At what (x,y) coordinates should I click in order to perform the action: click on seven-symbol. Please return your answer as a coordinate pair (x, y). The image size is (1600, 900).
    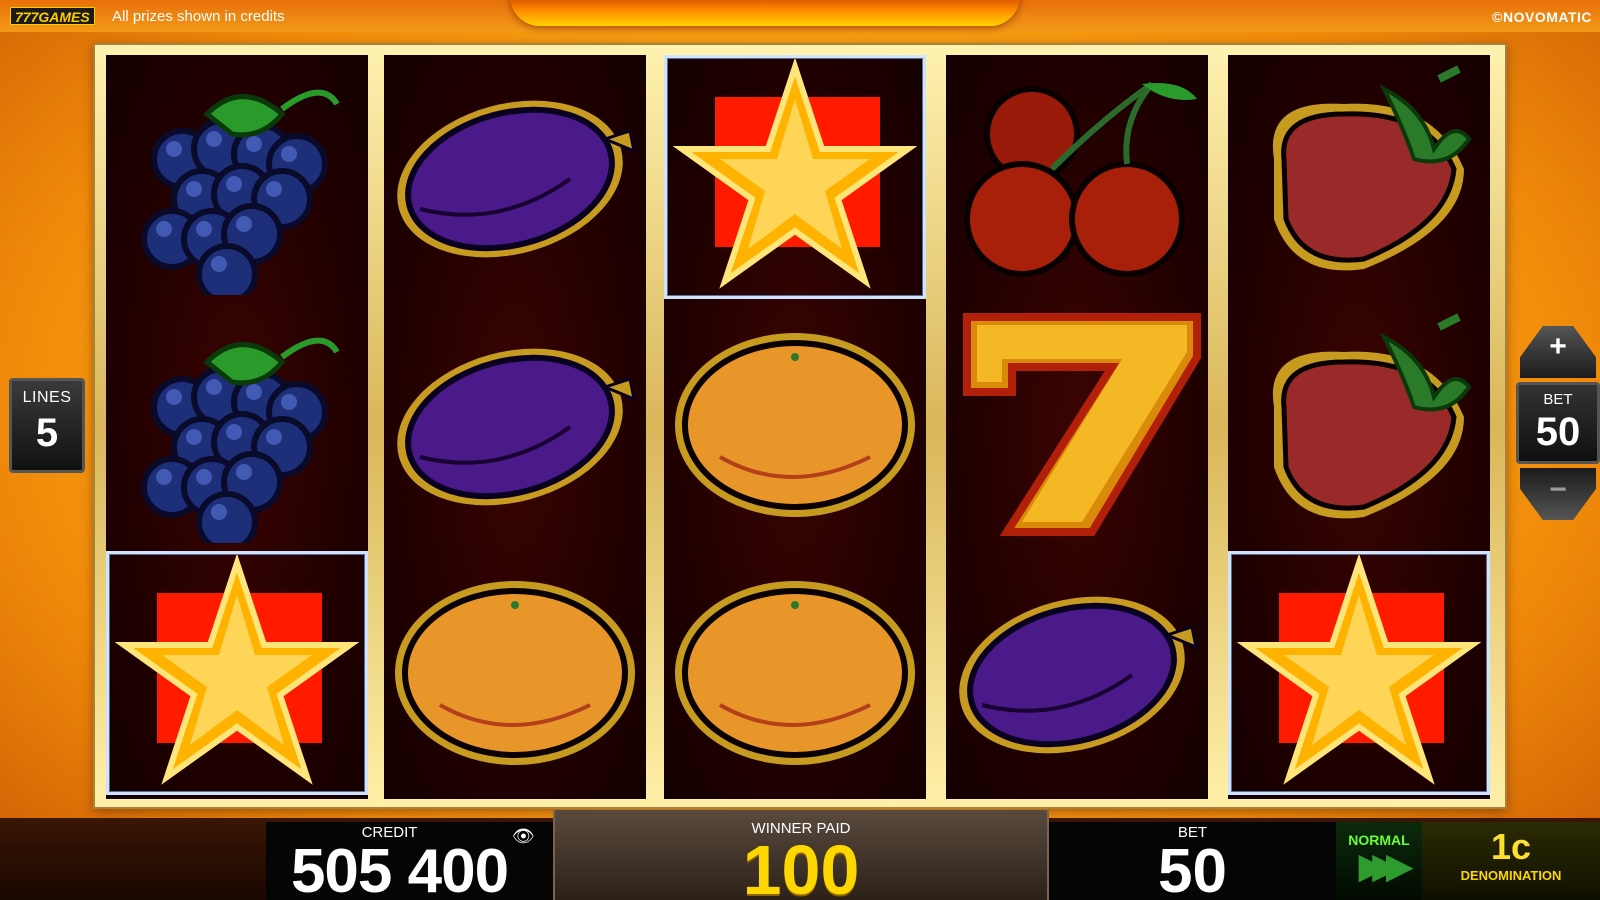
    Looking at the image, I should click on (1077, 425).